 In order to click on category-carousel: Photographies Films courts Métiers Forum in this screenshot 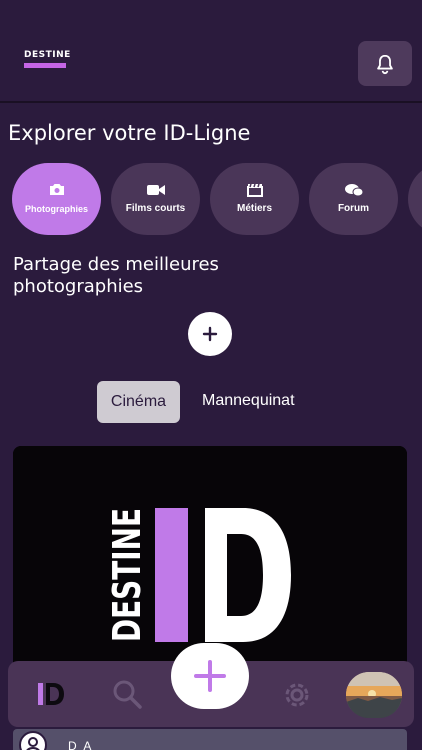, I will do `click(217, 199)`.